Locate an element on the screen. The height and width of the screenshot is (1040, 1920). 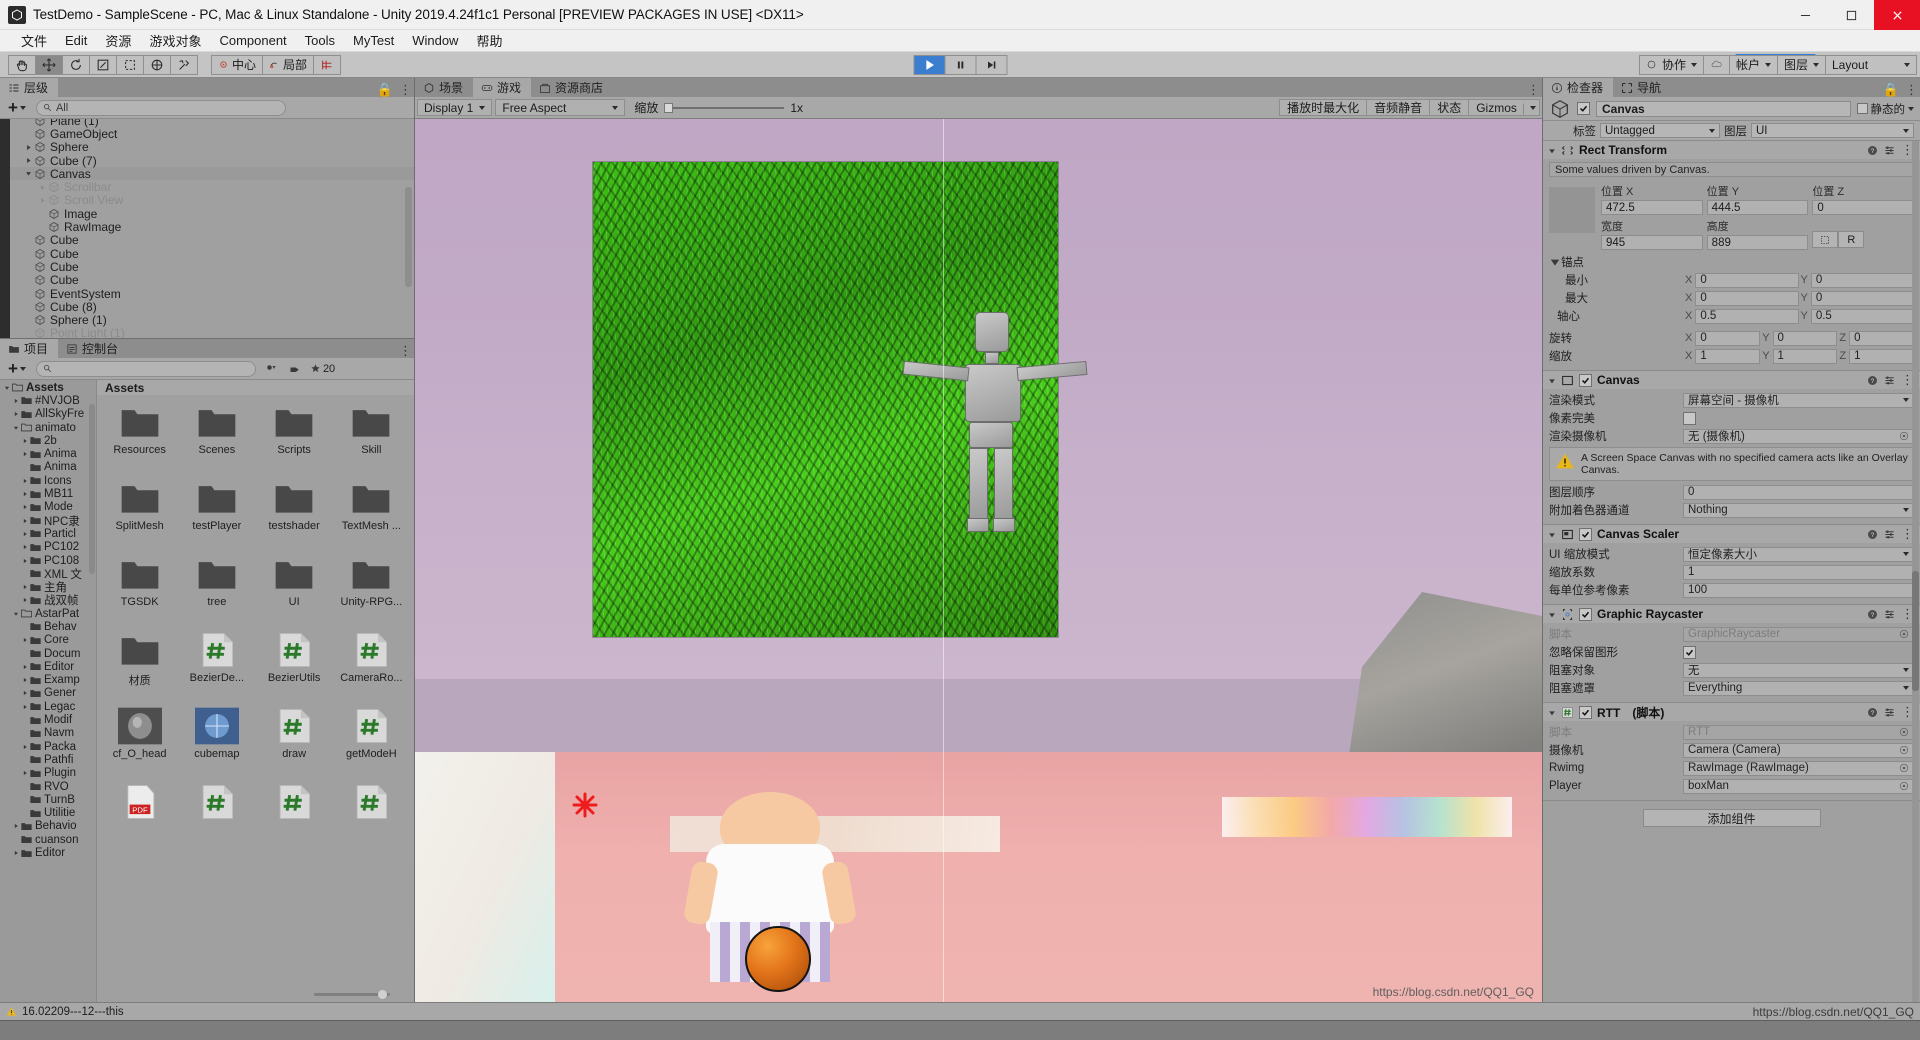
project-tree-item: 战双帧 is located at coordinates (48, 600).